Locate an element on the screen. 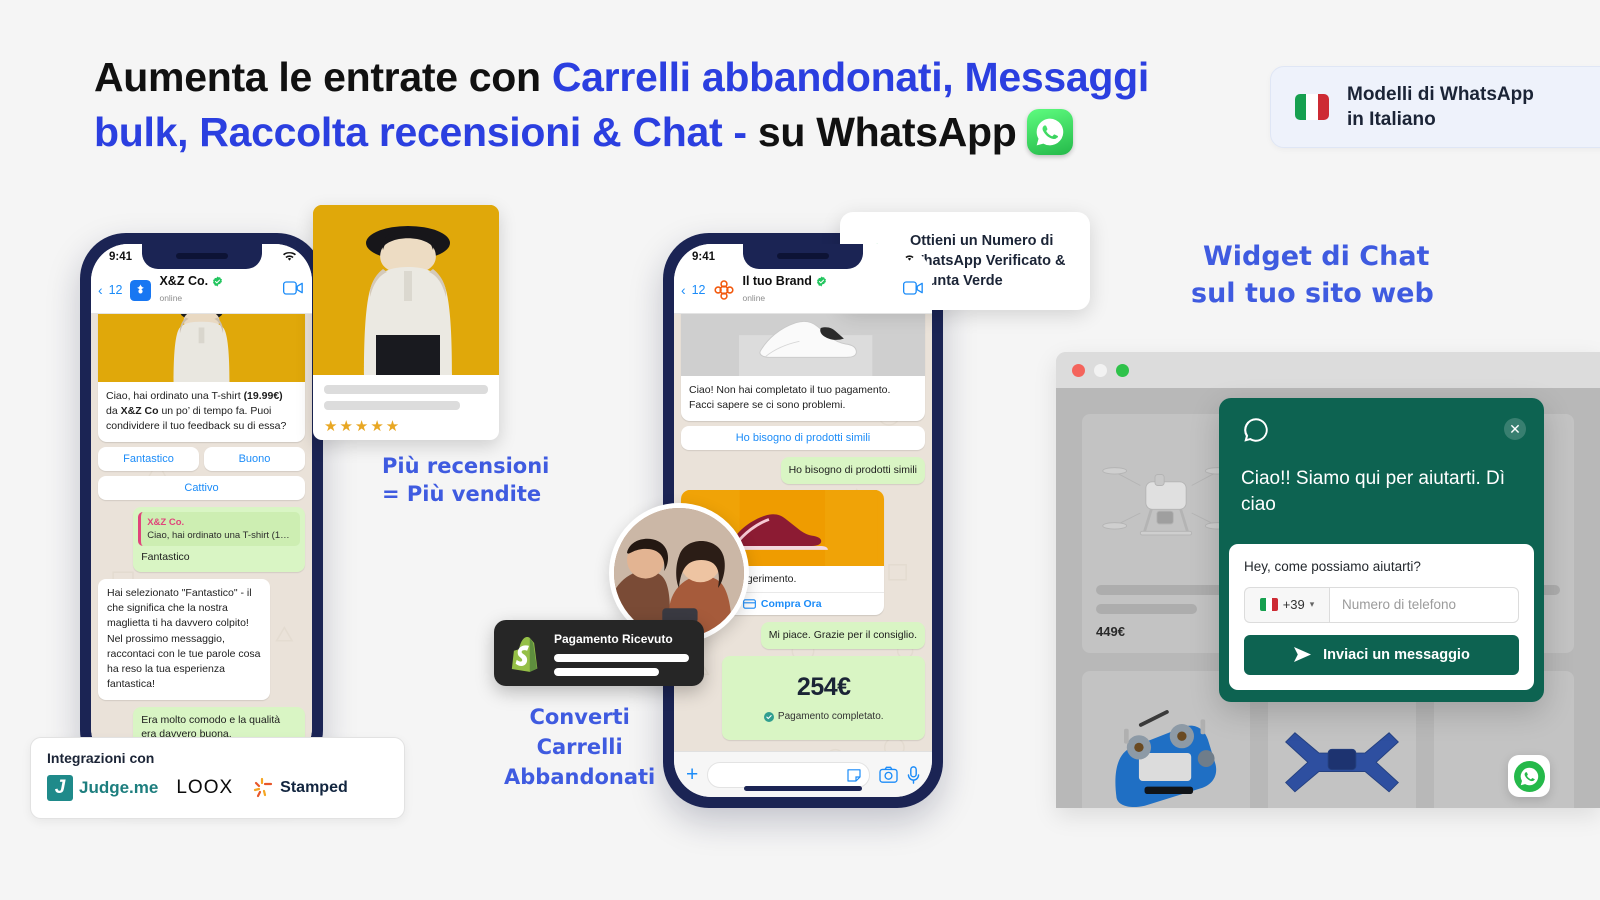  contact-name-2: Il tuo Brand is located at coordinates (777, 281).